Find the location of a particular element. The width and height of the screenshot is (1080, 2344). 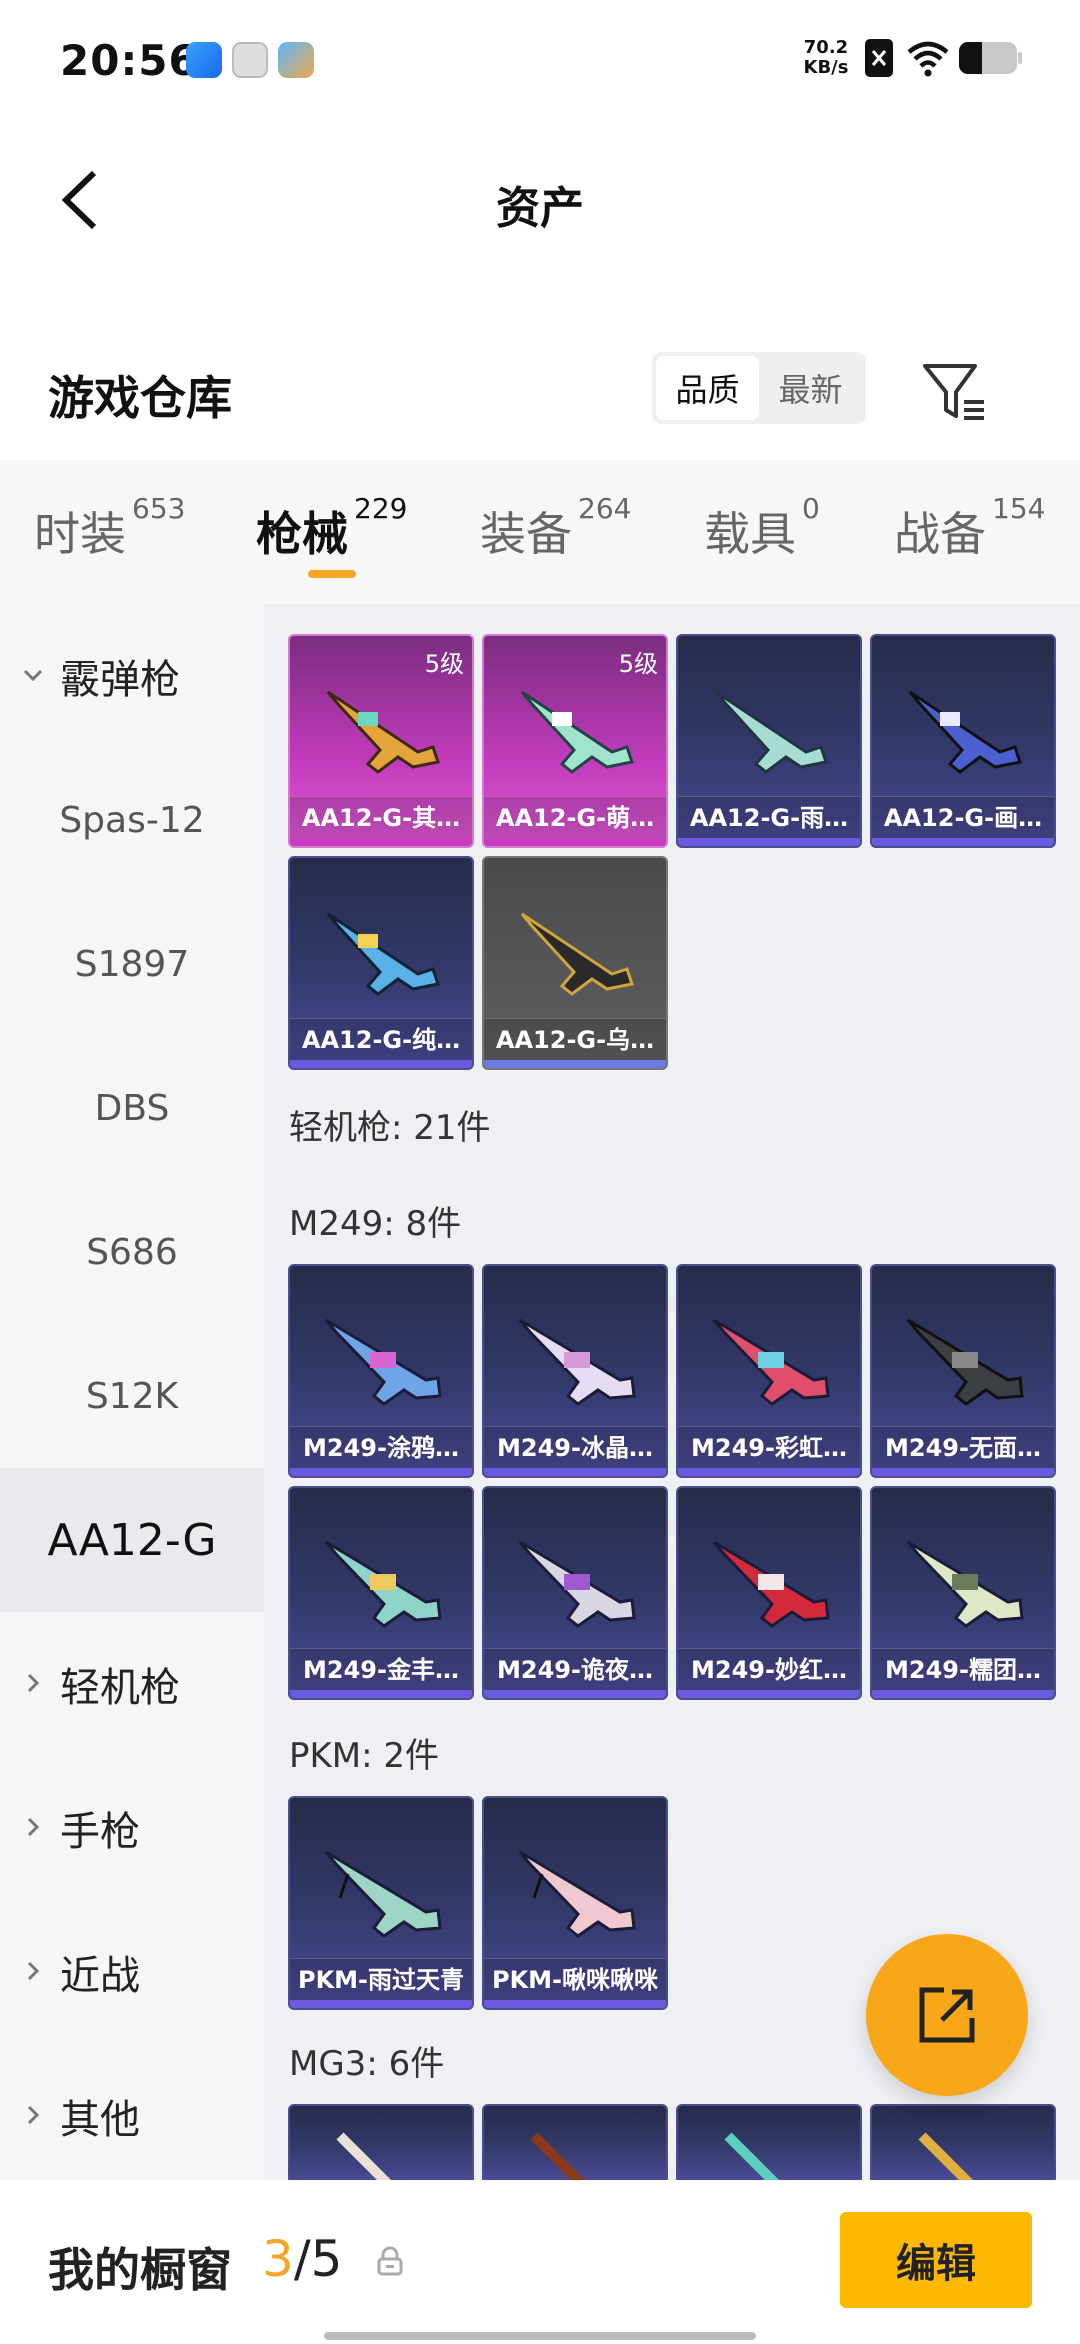

category-tabs: 时装 653 枪械 229 装备 264 载具 0 战备 154 is located at coordinates (540, 532).